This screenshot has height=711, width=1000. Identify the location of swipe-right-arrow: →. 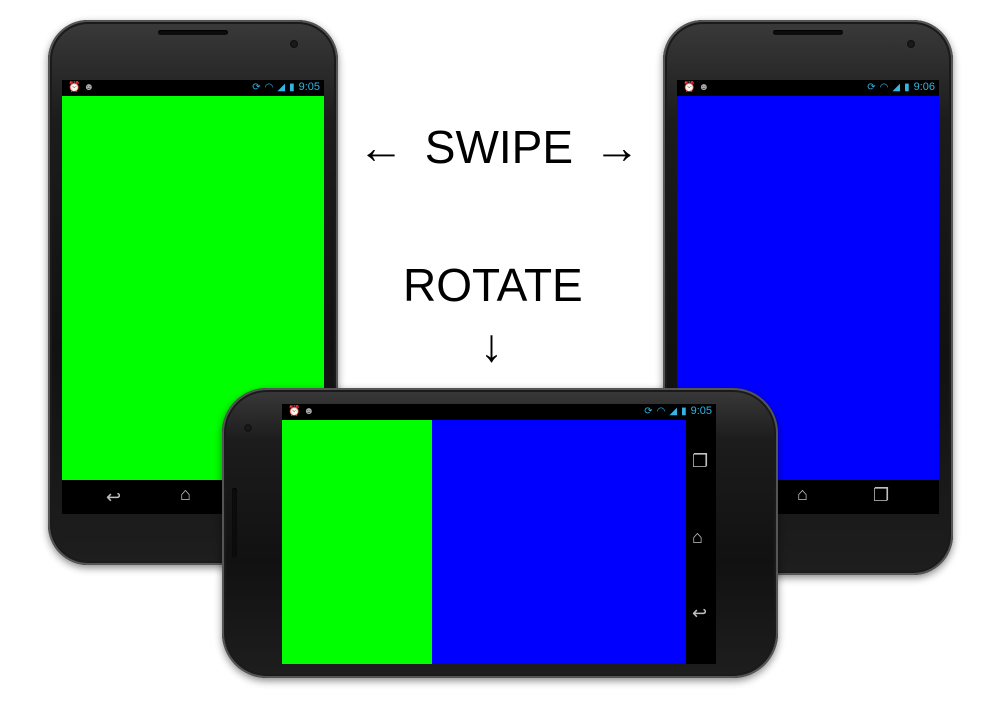
(616, 147).